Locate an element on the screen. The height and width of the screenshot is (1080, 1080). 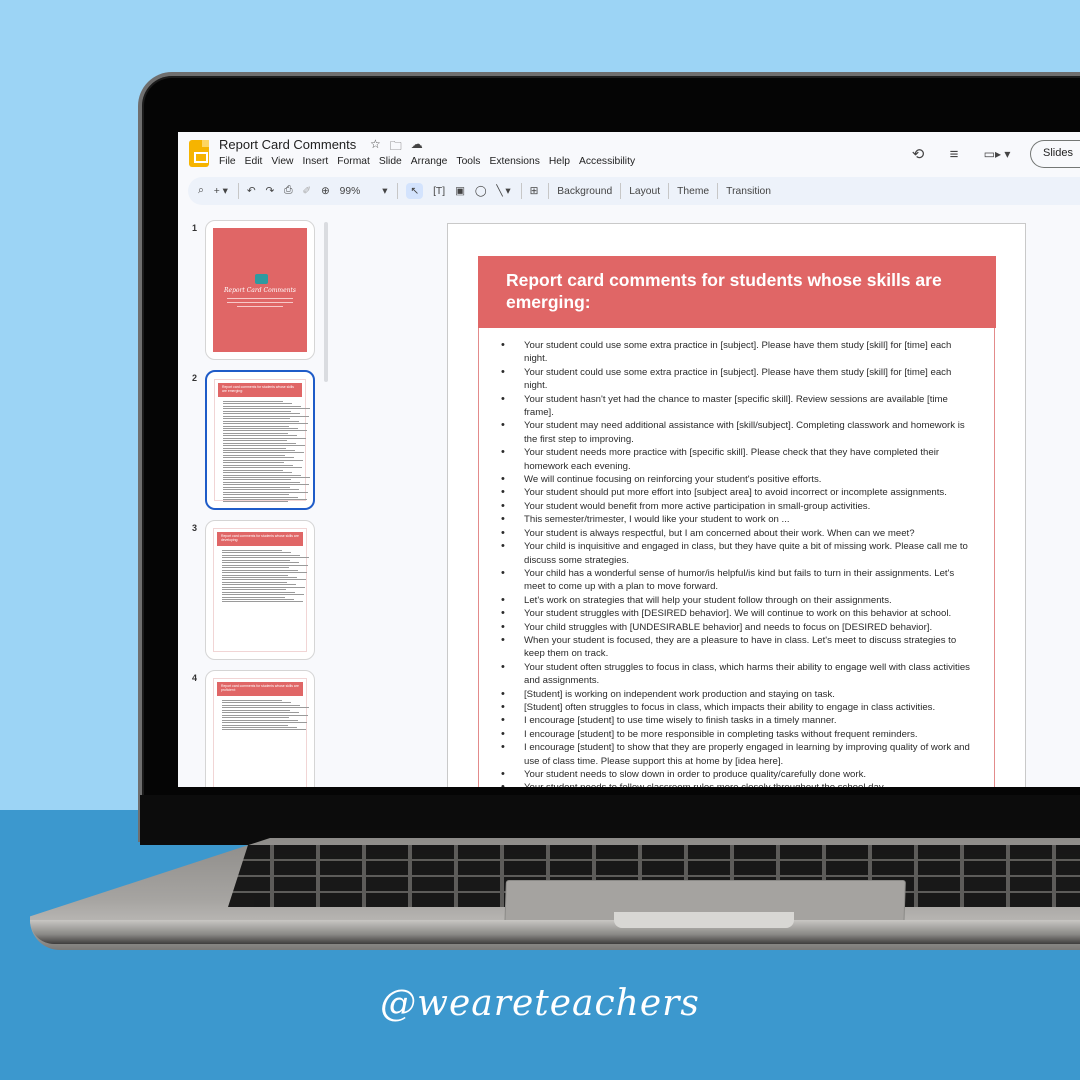
new-slide-button: + ▾ is located at coordinates (221, 191).